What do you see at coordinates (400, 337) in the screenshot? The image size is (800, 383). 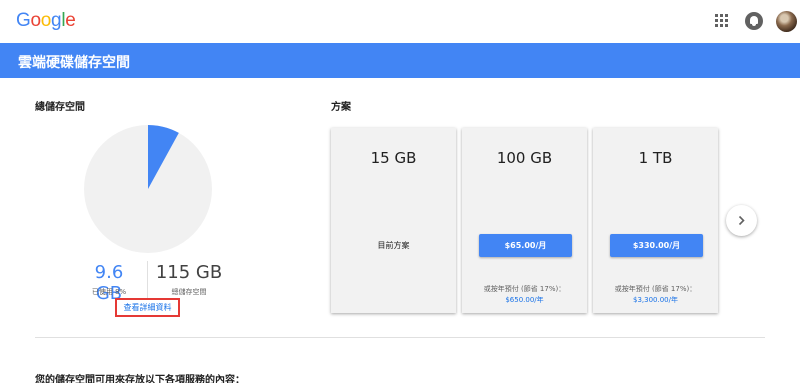 I see `section-divider` at bounding box center [400, 337].